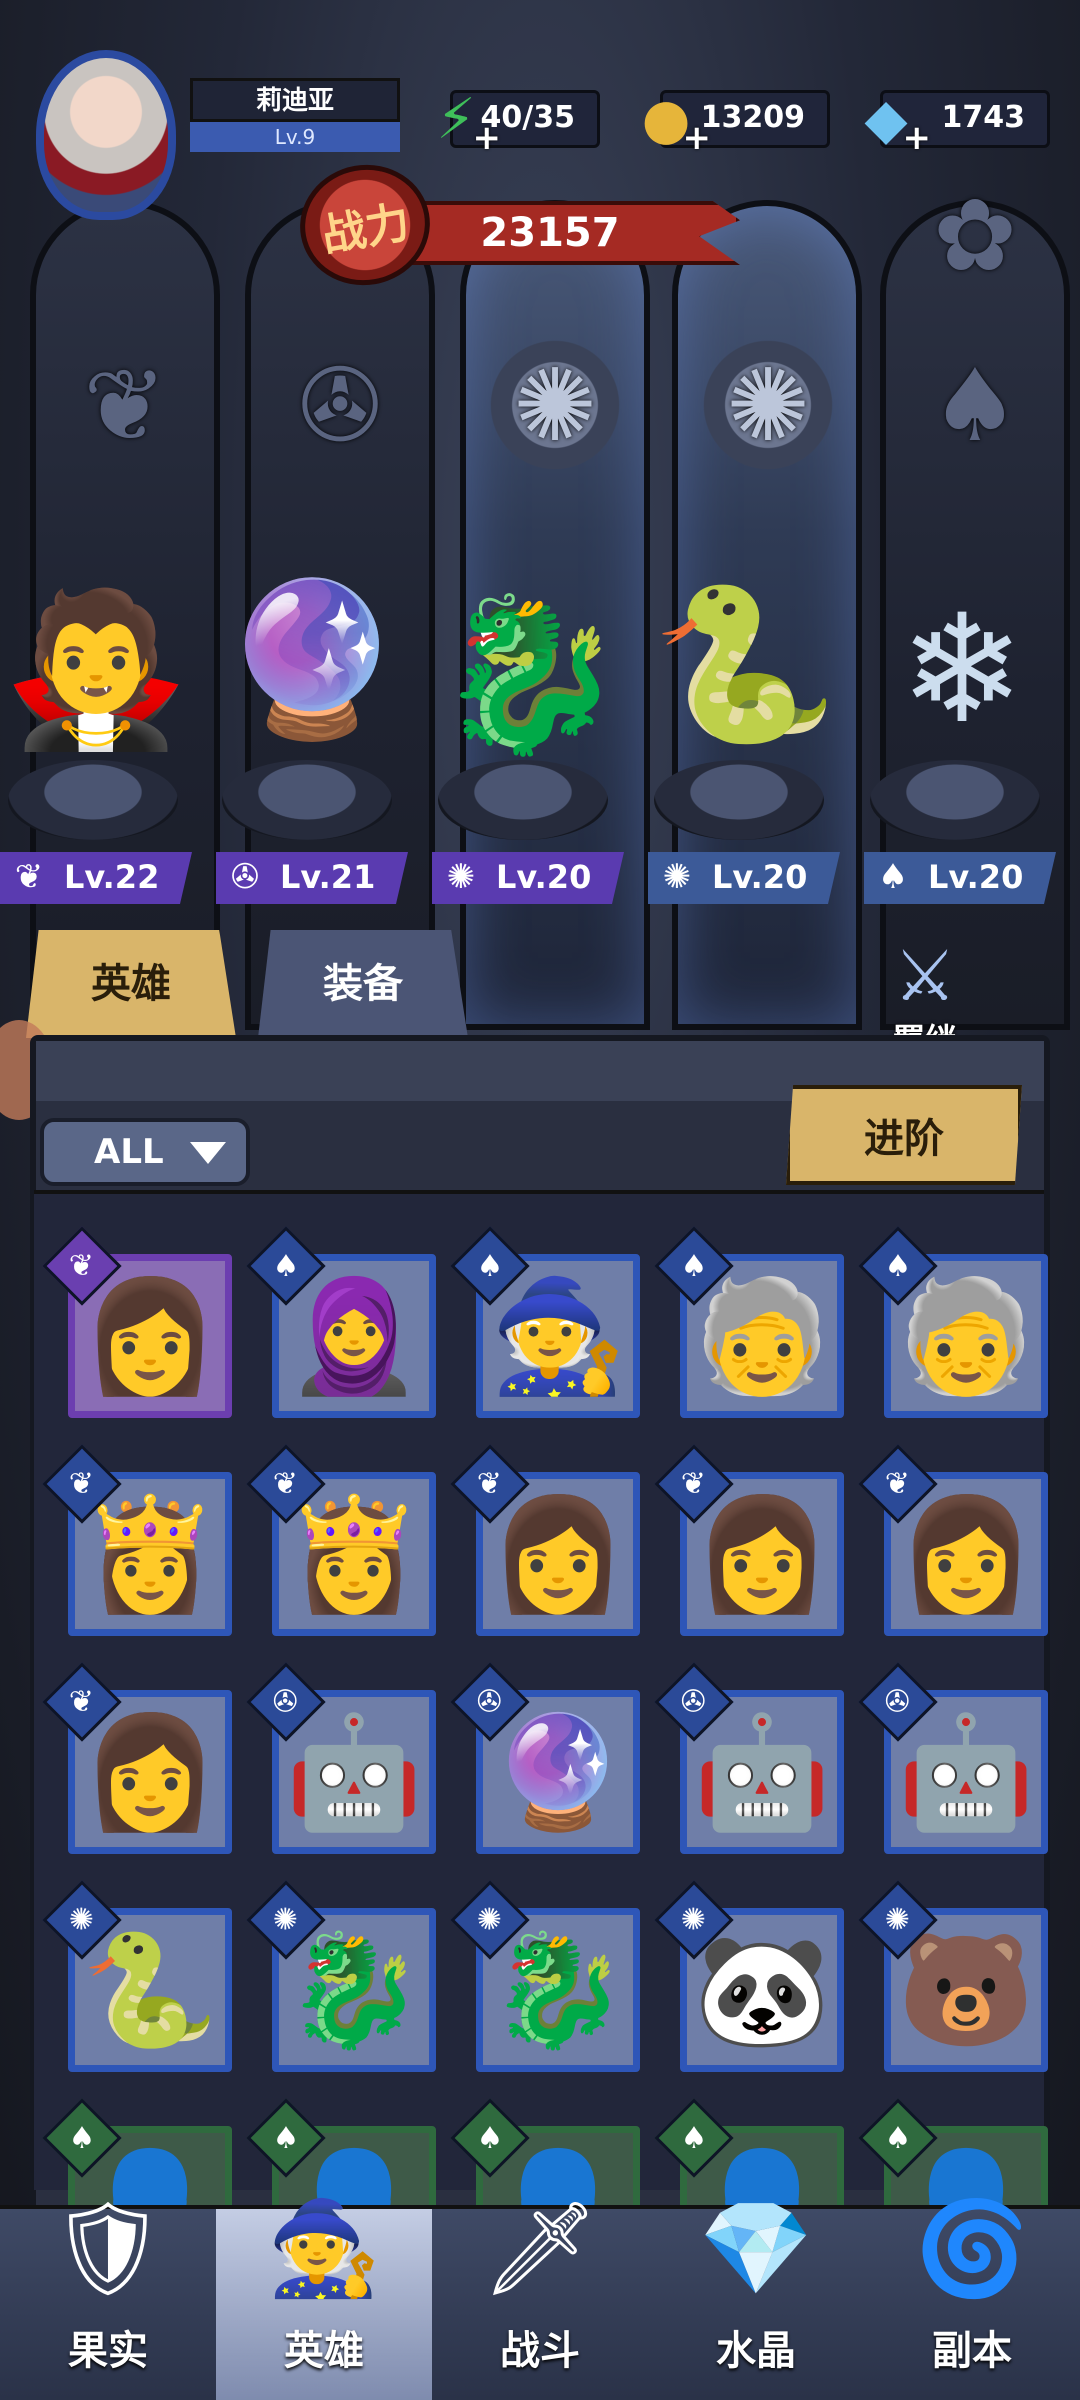 The width and height of the screenshot is (1080, 2400). Describe the element at coordinates (295, 137) in the screenshot. I see `player-level: Lv.9` at that location.